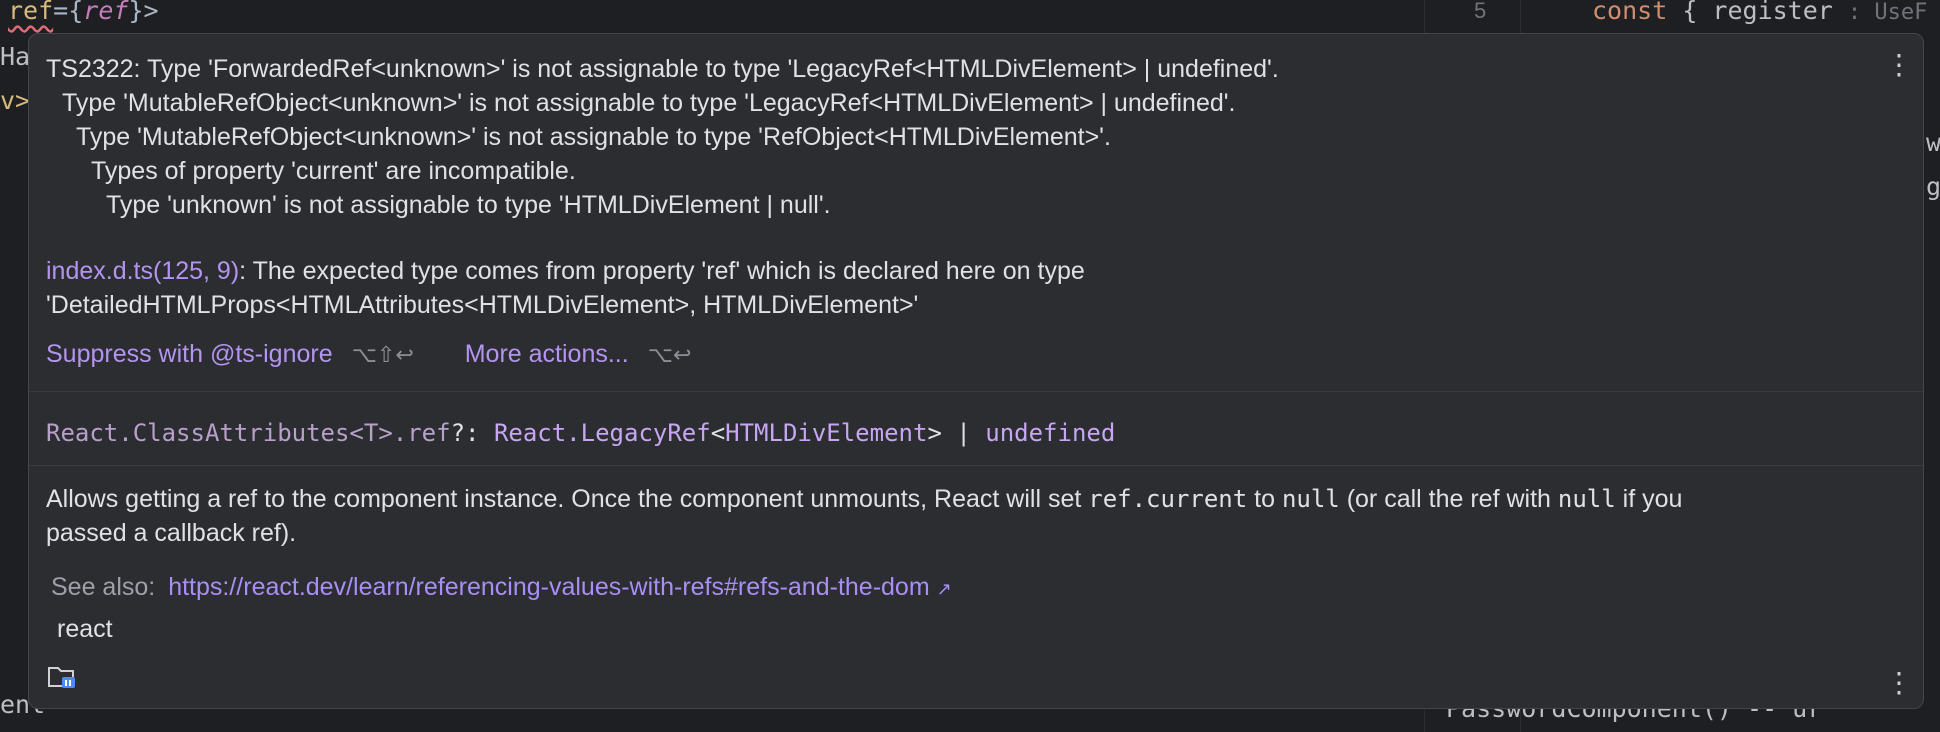  Describe the element at coordinates (645, 433) in the screenshot. I see `signature-type-name: LegacyRef` at that location.